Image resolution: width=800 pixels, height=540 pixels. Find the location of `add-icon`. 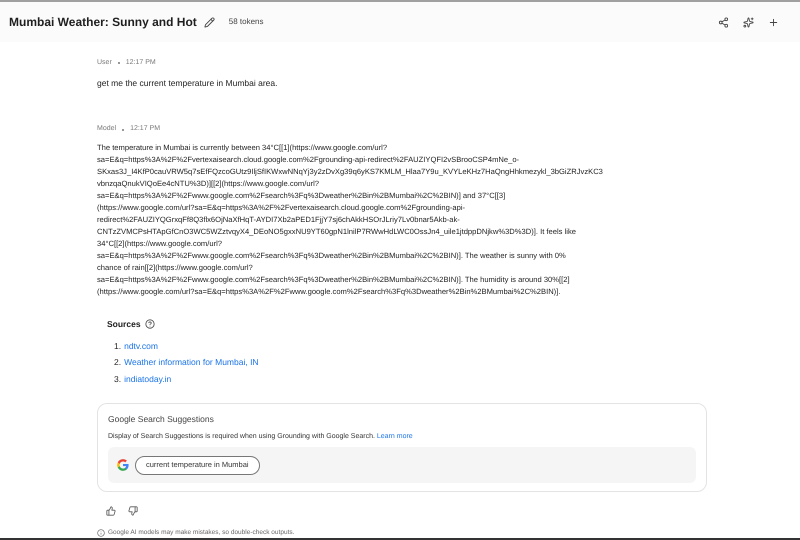

add-icon is located at coordinates (773, 22).